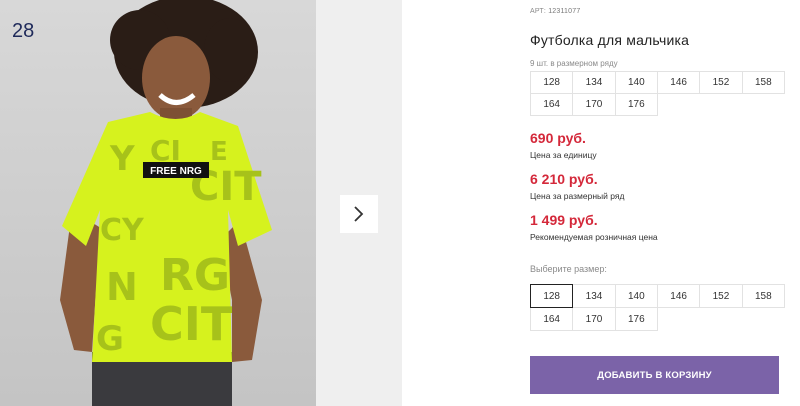  I want to click on pack-size-cell: 134, so click(594, 82).